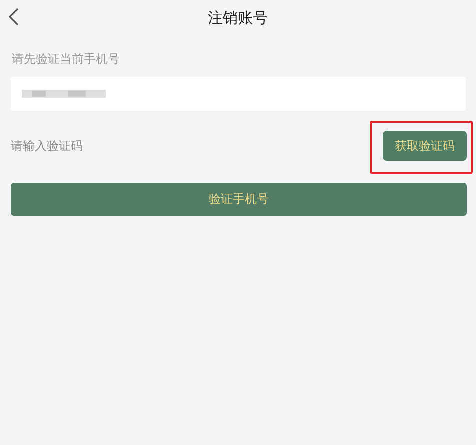  What do you see at coordinates (238, 94) in the screenshot?
I see `phone-input-field` at bounding box center [238, 94].